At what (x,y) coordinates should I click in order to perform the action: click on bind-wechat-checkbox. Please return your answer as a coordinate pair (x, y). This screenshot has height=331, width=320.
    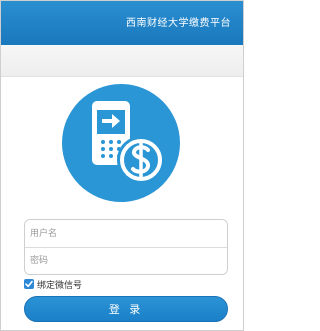
    Looking at the image, I should click on (29, 284).